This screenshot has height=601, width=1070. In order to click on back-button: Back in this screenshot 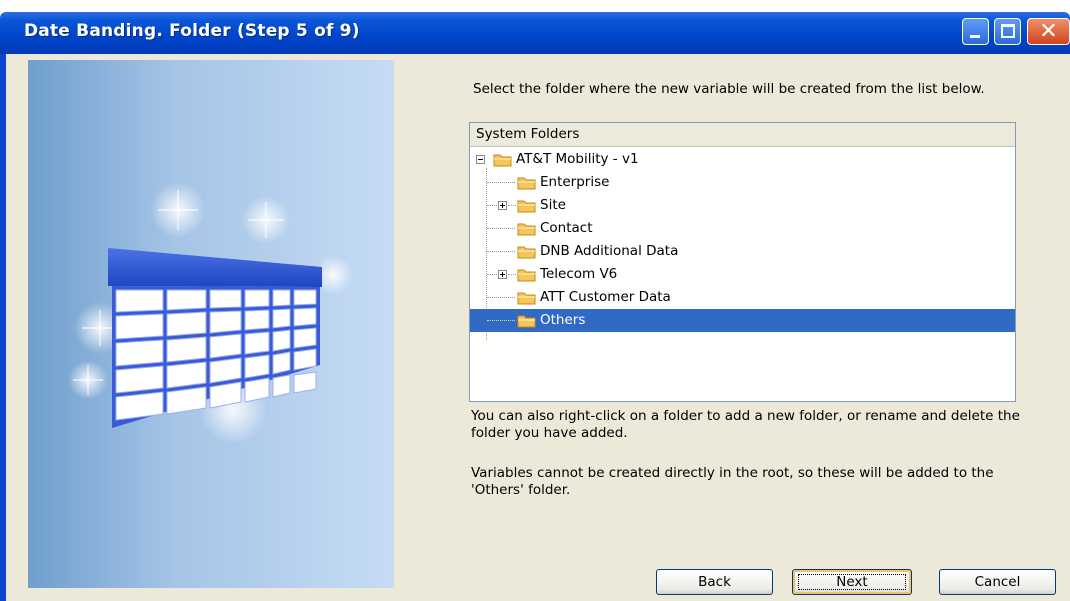, I will do `click(714, 582)`.